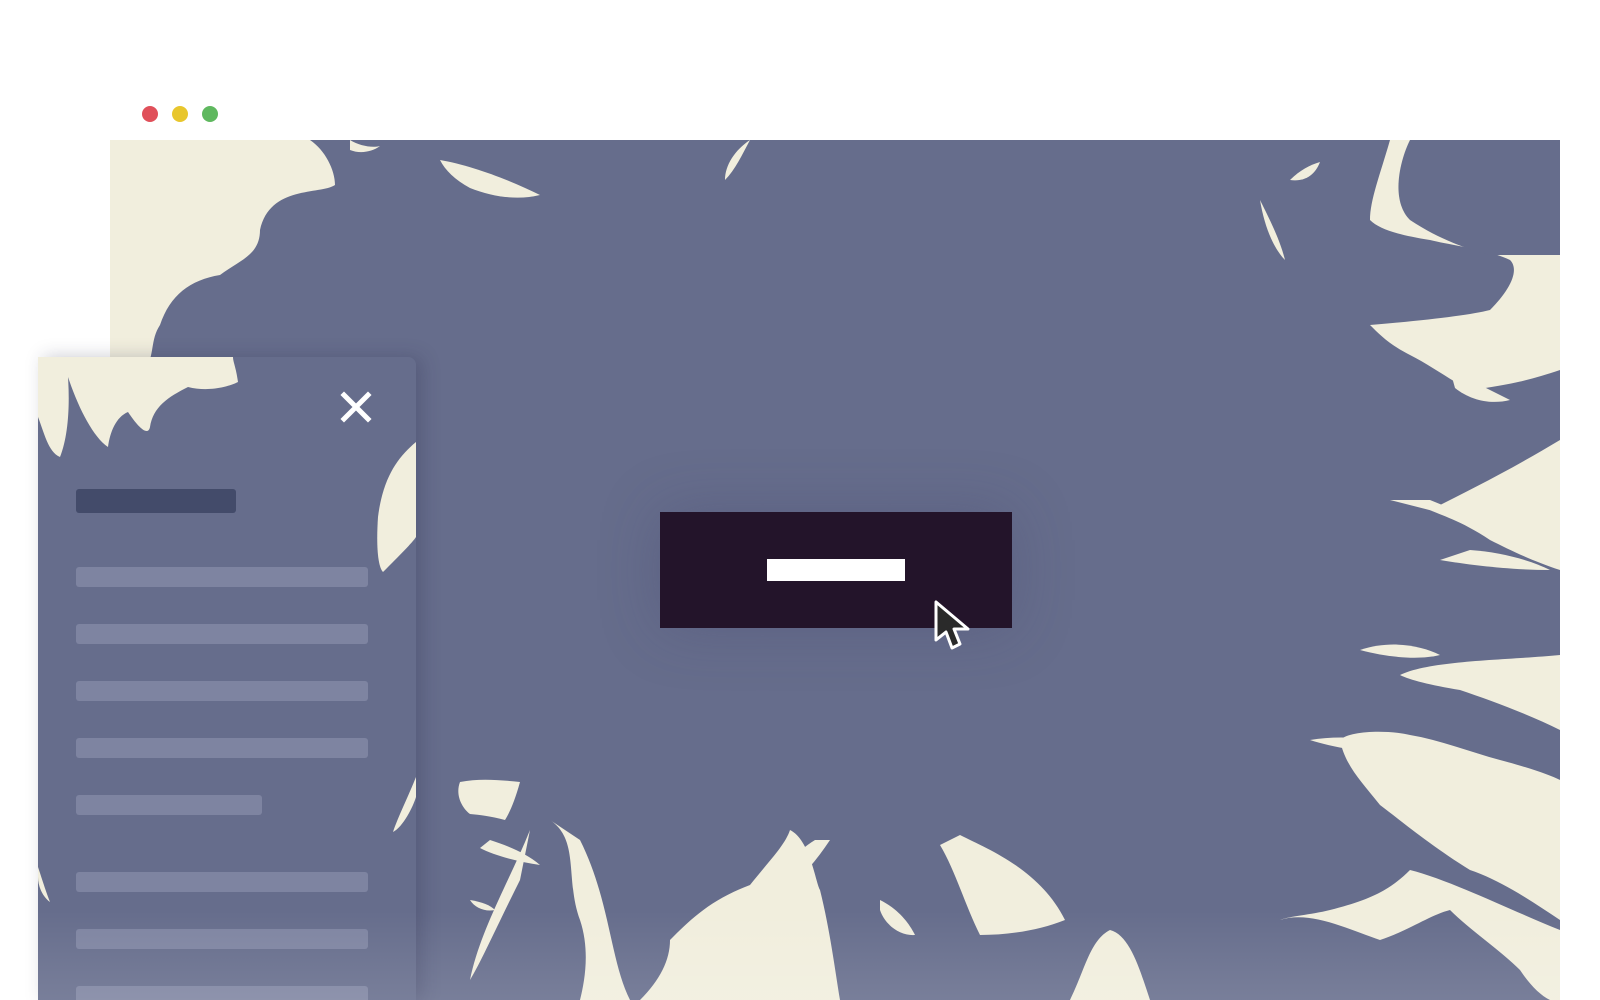  What do you see at coordinates (156, 501) in the screenshot?
I see `drawer-title` at bounding box center [156, 501].